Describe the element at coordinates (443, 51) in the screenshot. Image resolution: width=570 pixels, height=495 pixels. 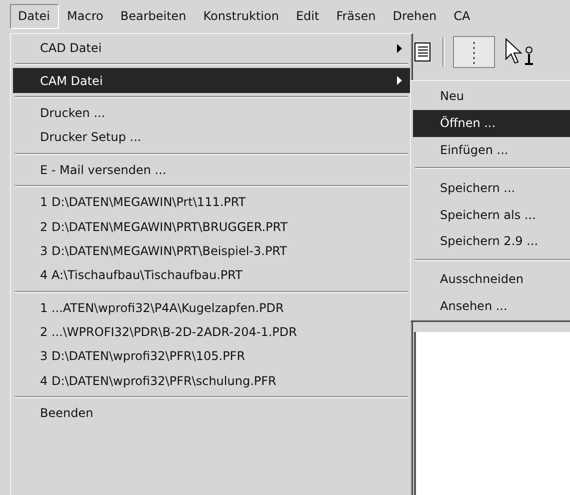
I see `toolbar-divider-icon` at that location.